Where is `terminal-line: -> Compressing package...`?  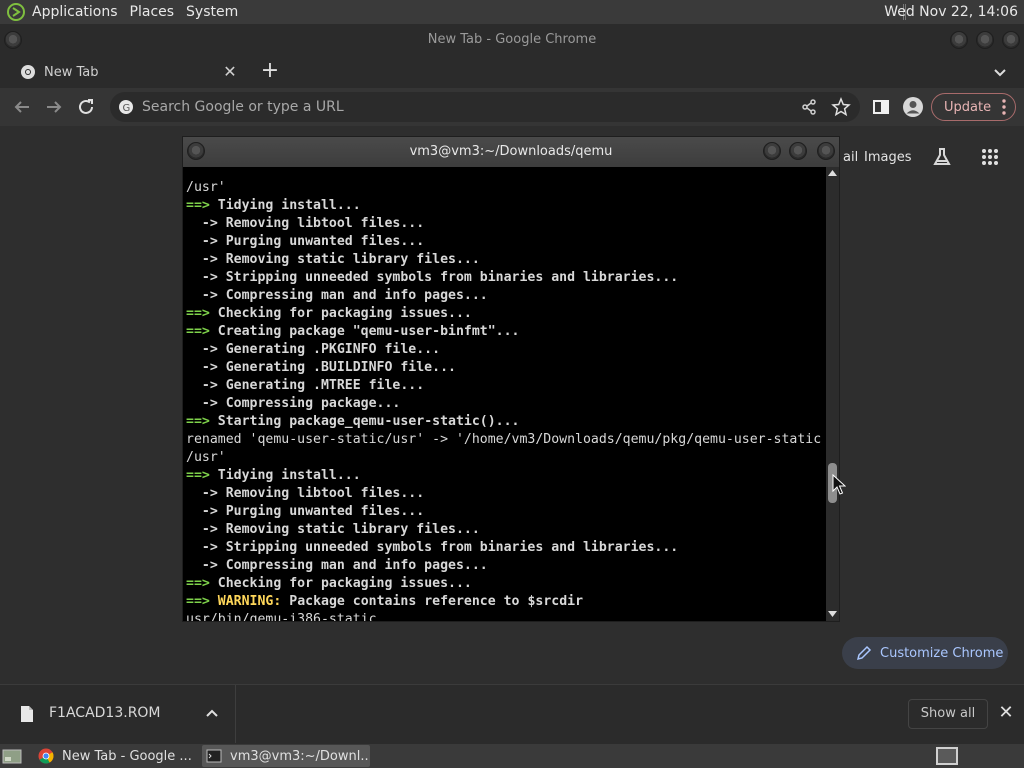
terminal-line: -> Compressing package... is located at coordinates (293, 403).